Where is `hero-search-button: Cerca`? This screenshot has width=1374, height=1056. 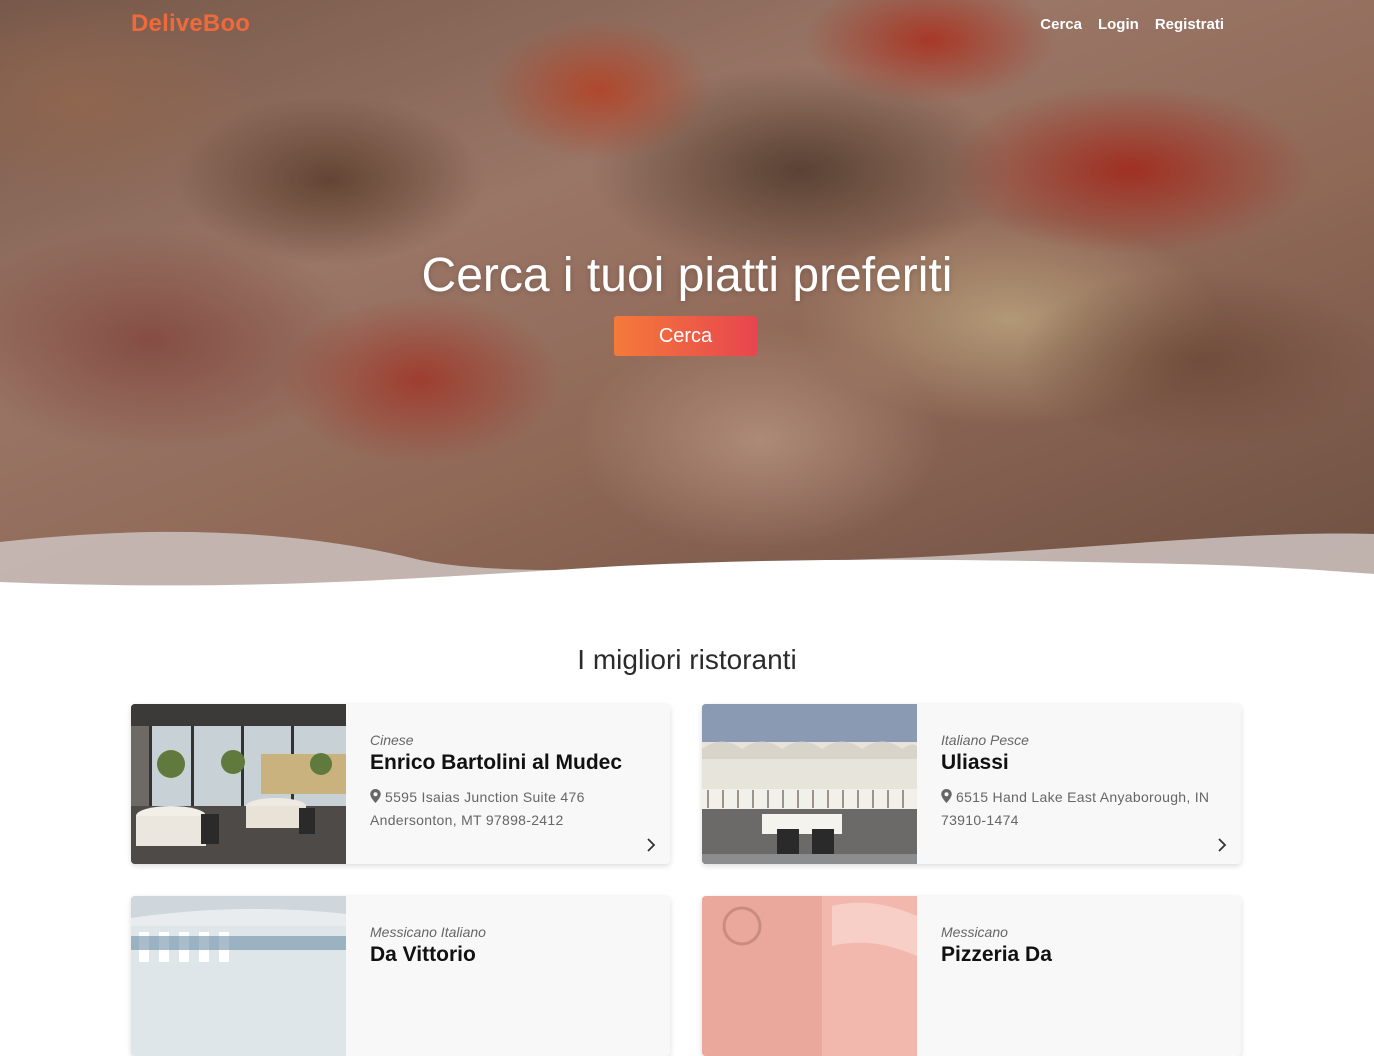 hero-search-button: Cerca is located at coordinates (685, 336).